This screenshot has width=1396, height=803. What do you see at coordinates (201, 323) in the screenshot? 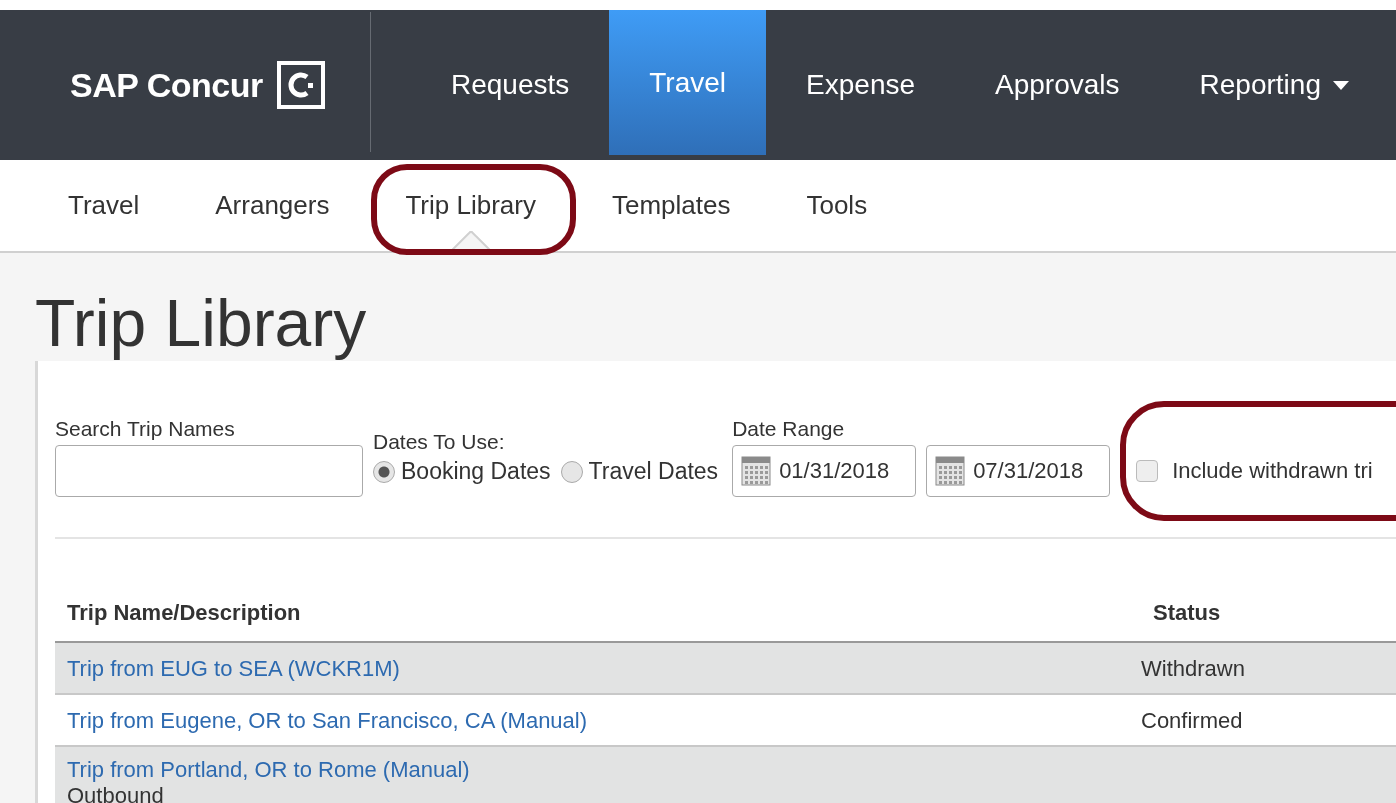
I see `page-title: Trip Library` at bounding box center [201, 323].